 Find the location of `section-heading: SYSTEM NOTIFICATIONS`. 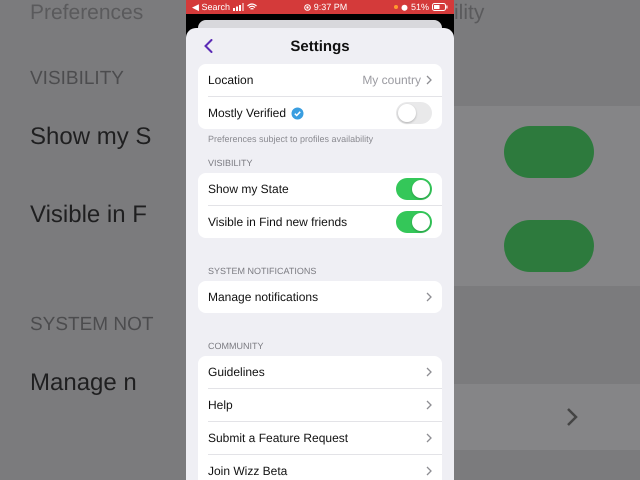

section-heading: SYSTEM NOTIFICATIONS is located at coordinates (262, 272).